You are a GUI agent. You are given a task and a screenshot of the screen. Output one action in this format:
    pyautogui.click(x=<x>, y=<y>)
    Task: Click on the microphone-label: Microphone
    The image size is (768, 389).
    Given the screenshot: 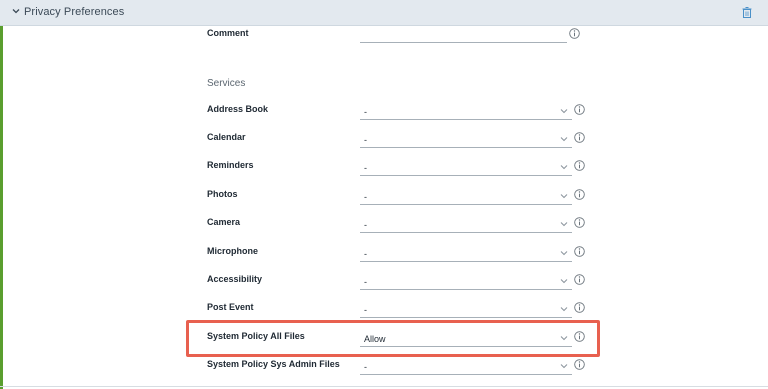 What is the action you would take?
    pyautogui.click(x=232, y=251)
    